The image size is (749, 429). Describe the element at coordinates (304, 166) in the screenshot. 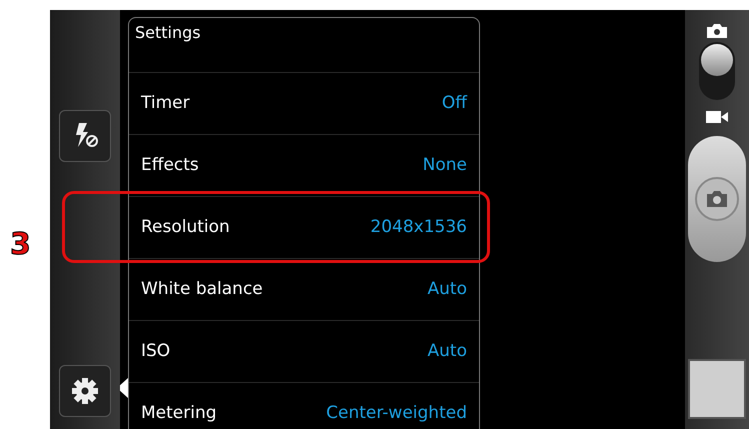

I see `settings-row: Effects None` at that location.